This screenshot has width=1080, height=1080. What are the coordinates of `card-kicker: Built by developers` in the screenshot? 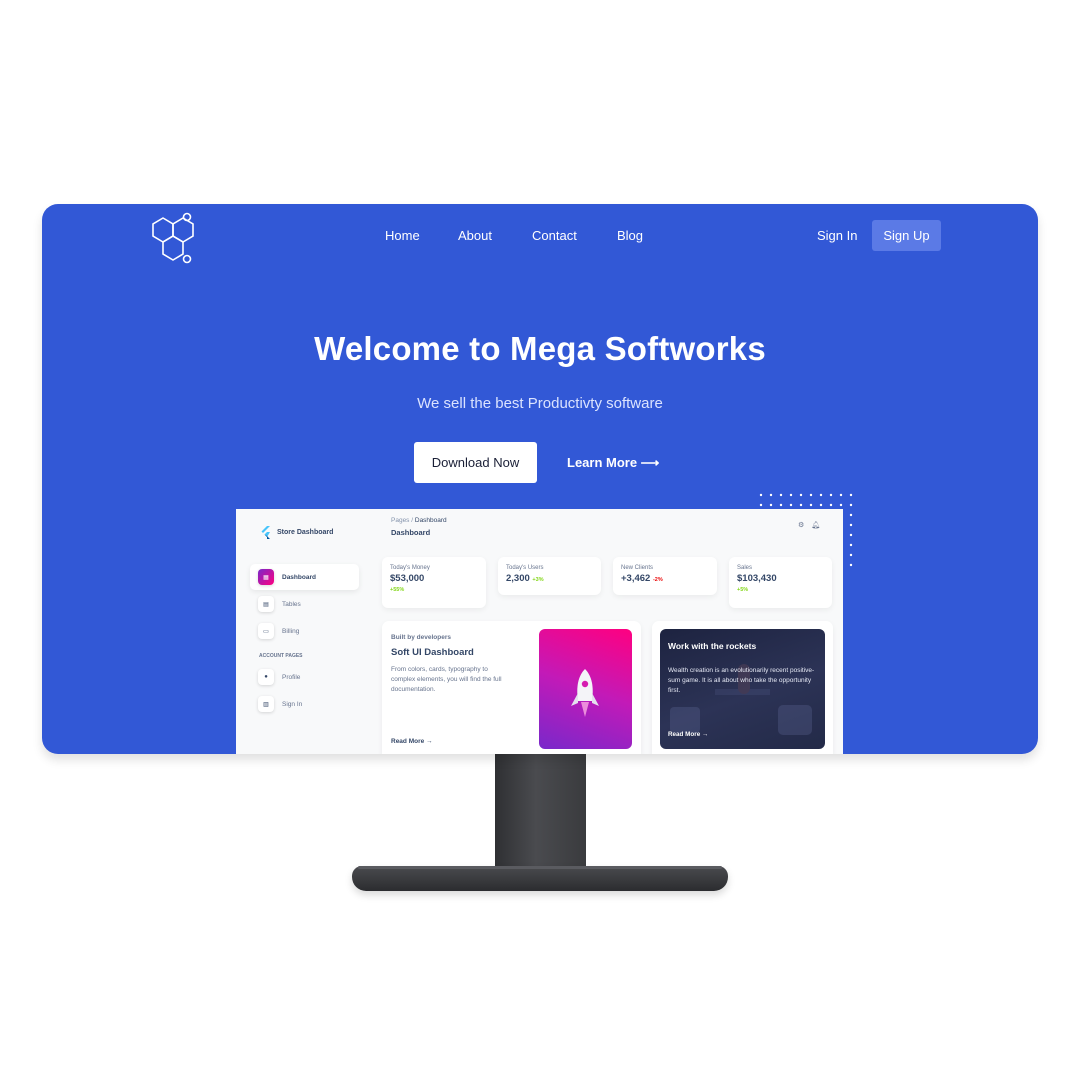 It's located at (421, 637).